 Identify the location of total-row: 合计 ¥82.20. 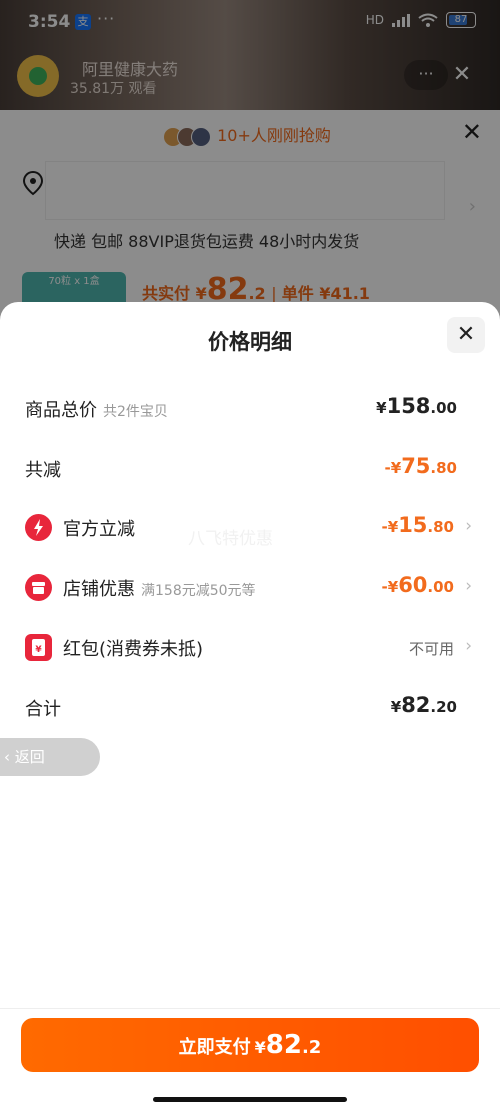
(250, 707).